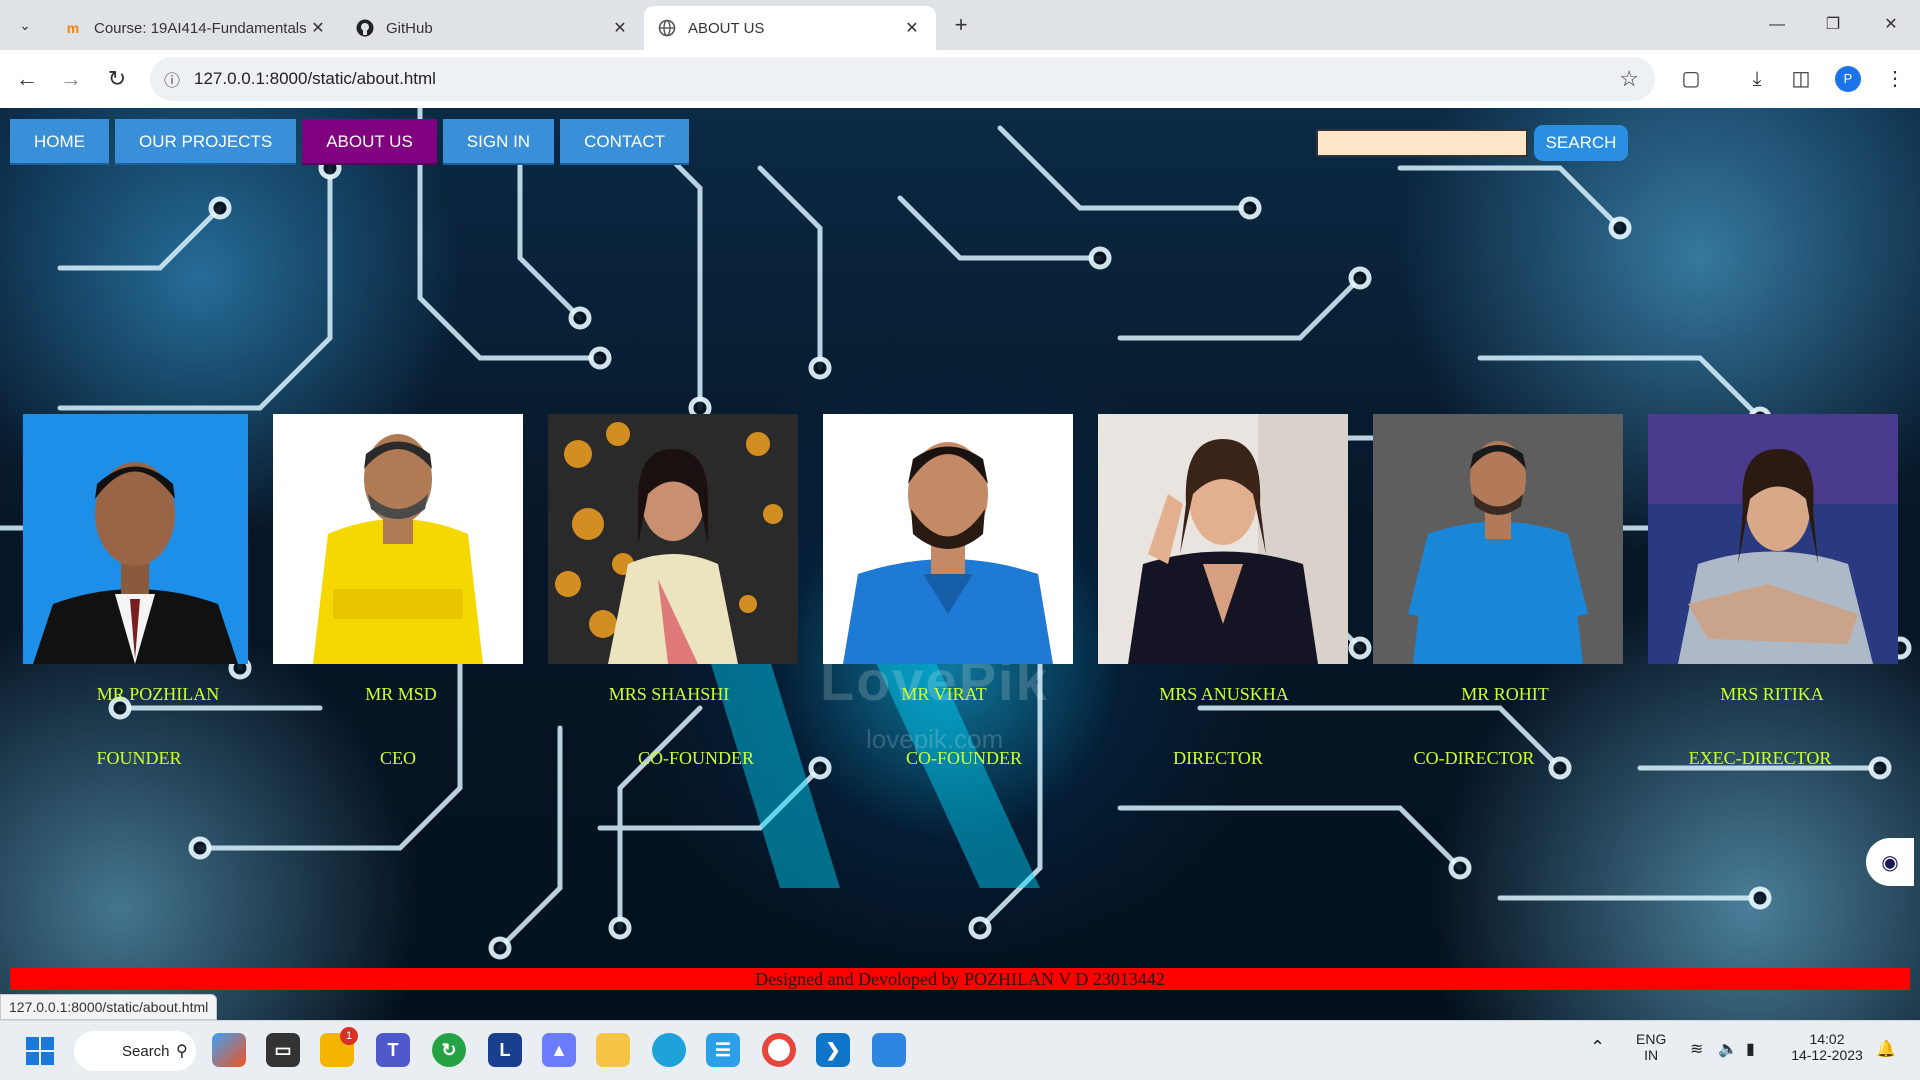  I want to click on chatbot-icon: ◉, so click(1890, 862).